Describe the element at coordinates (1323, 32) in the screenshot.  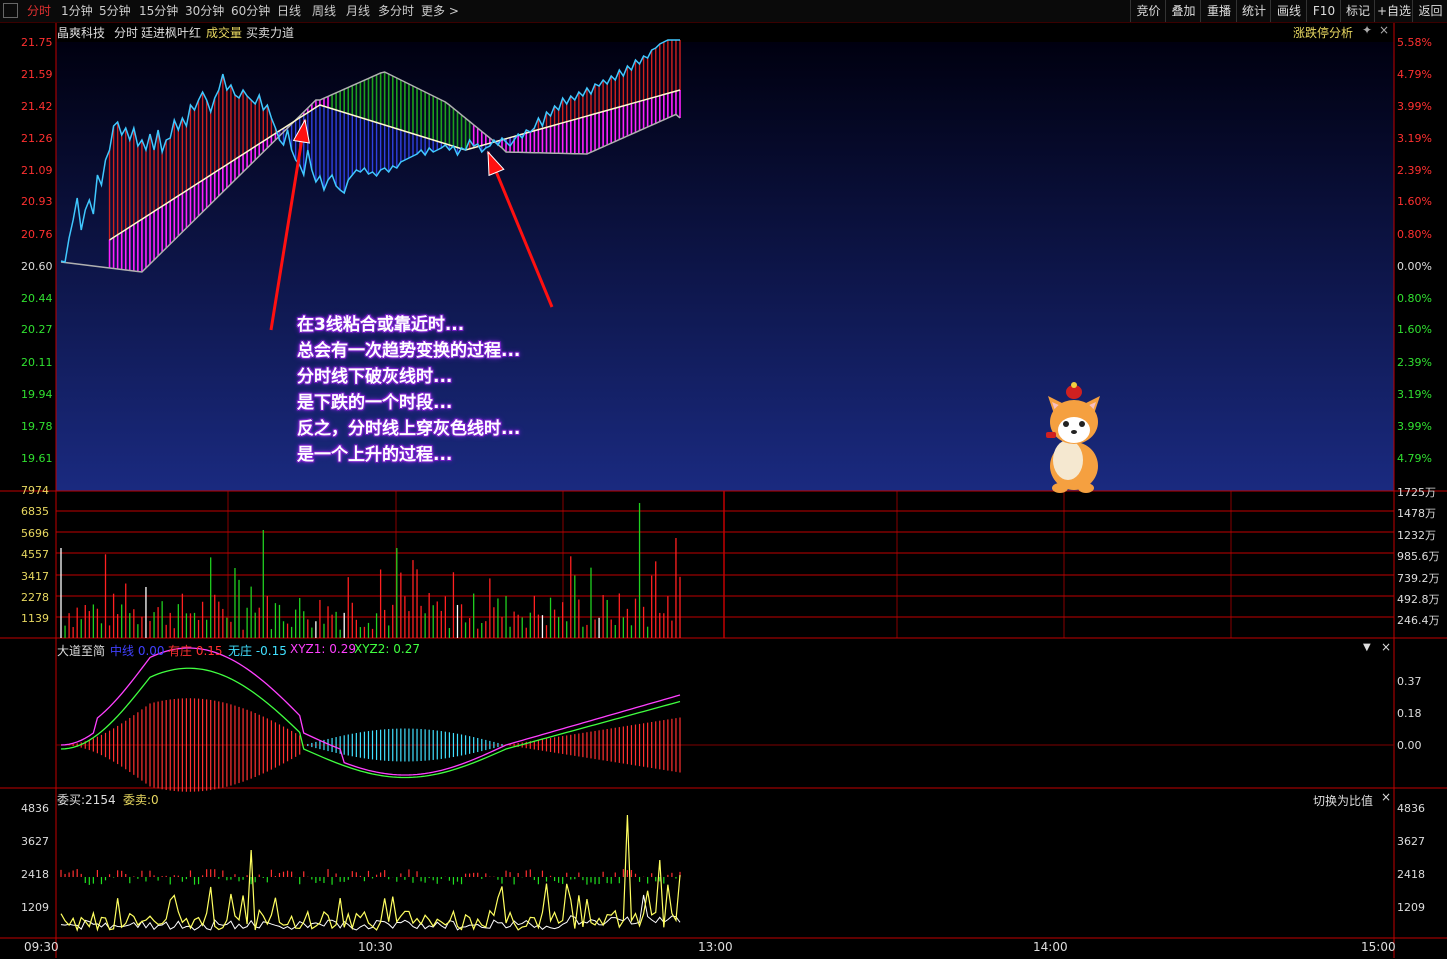
I see `limit-analysis-label: 涨跌停分析` at that location.